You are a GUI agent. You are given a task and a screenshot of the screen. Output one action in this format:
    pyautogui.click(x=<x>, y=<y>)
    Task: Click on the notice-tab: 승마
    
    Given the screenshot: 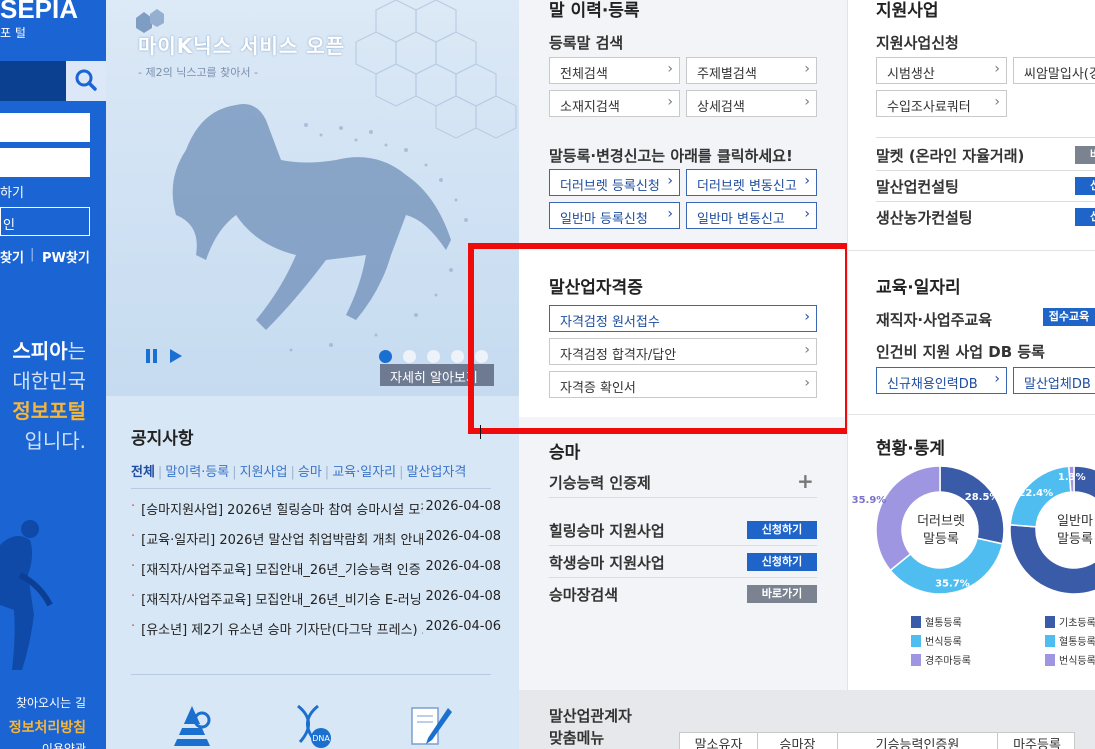 What is the action you would take?
    pyautogui.click(x=310, y=472)
    